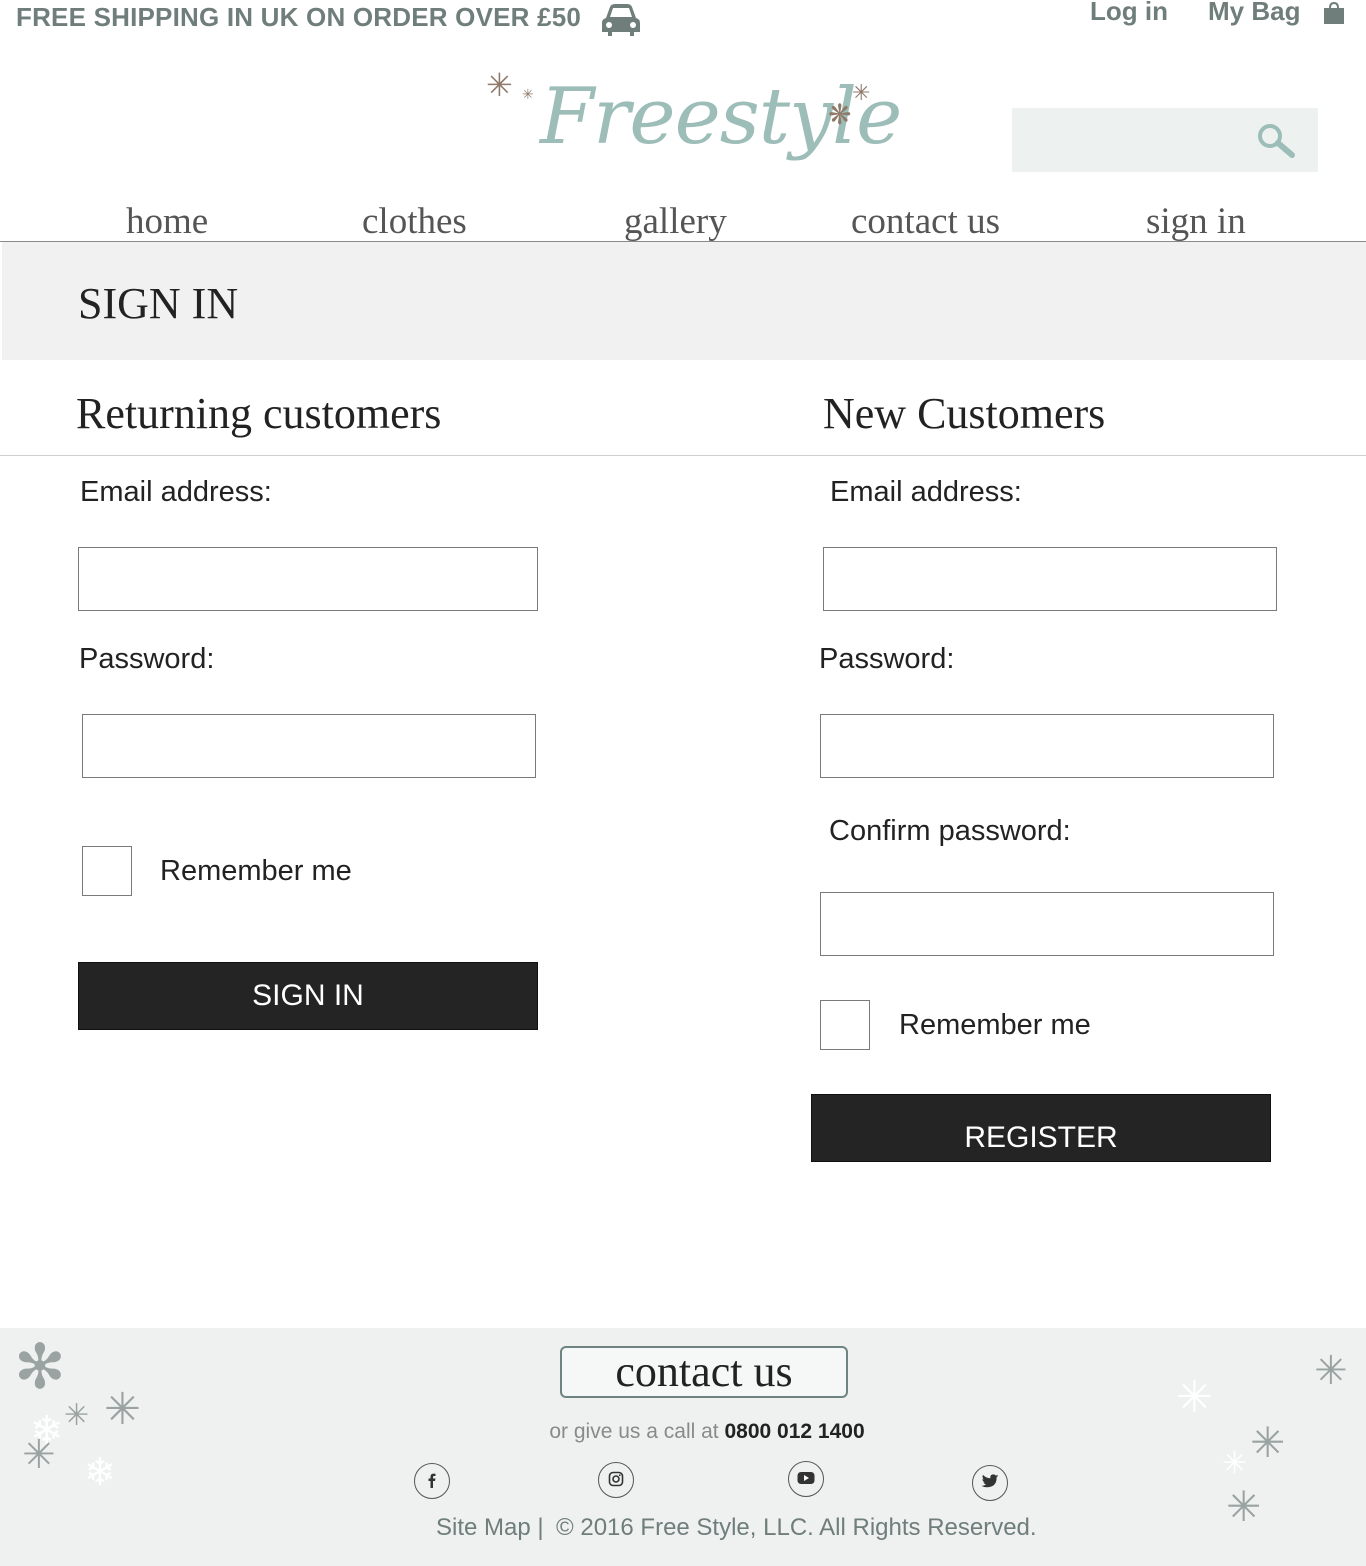  Describe the element at coordinates (926, 492) in the screenshot. I see `register-email-label: Email address:` at that location.